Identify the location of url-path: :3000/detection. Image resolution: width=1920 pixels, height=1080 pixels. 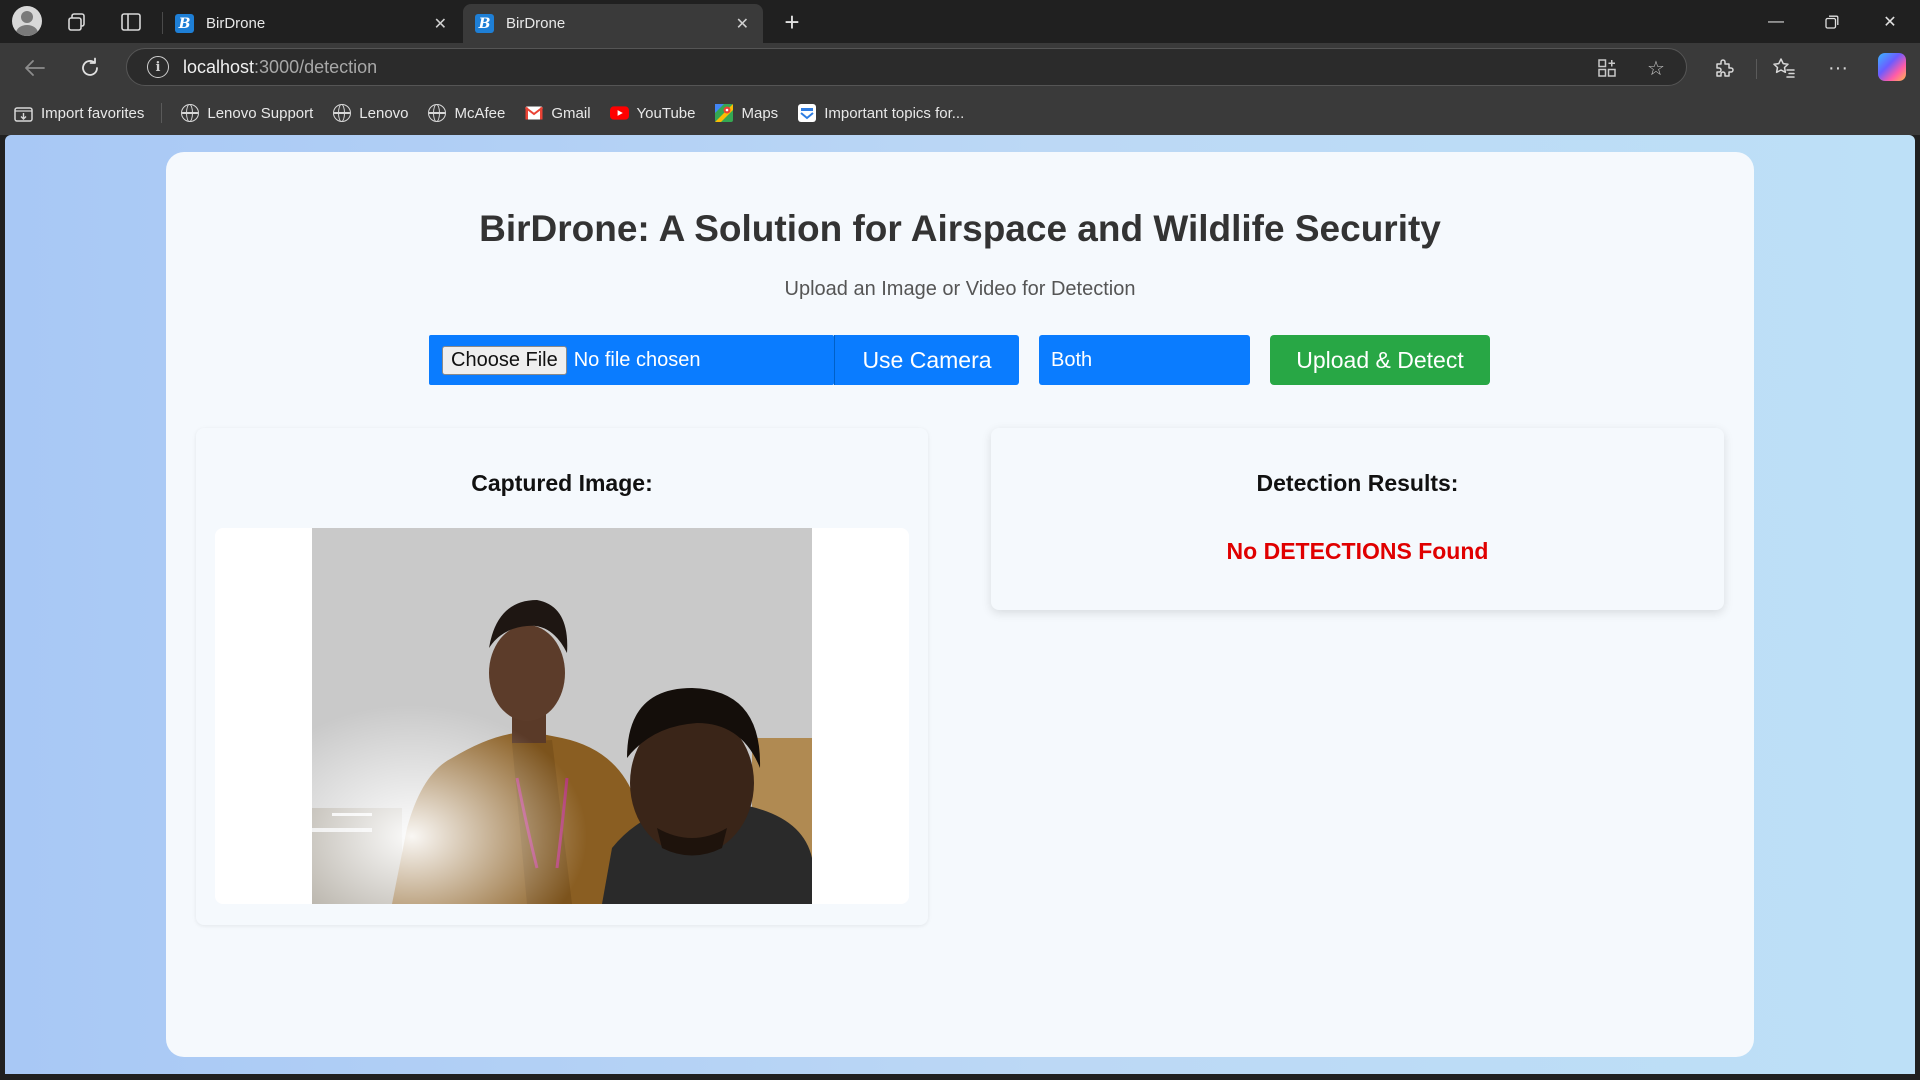
(316, 66).